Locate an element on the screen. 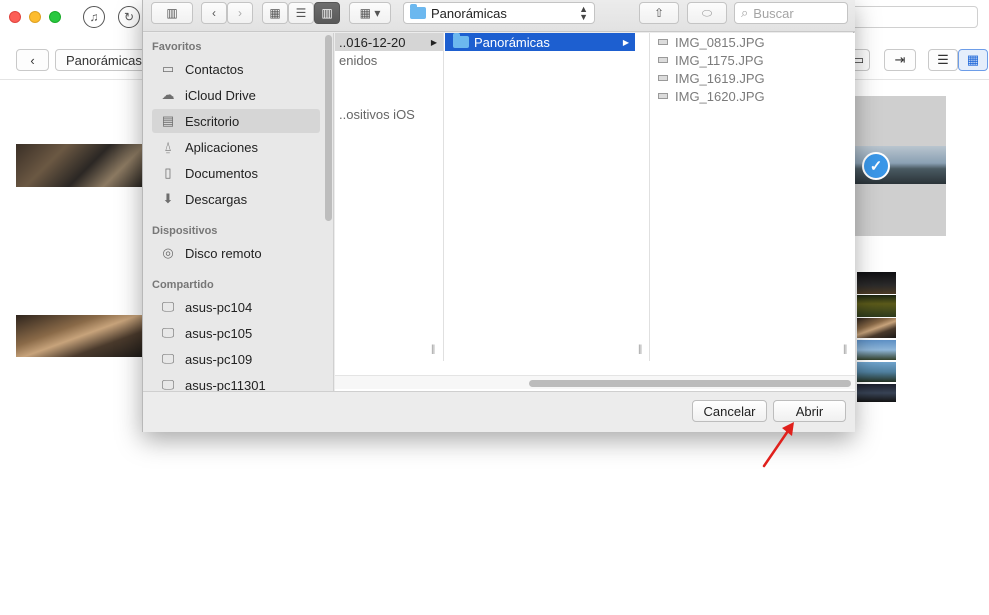  column-panoramicas: Panorámicas ▶ || is located at coordinates (547, 197).